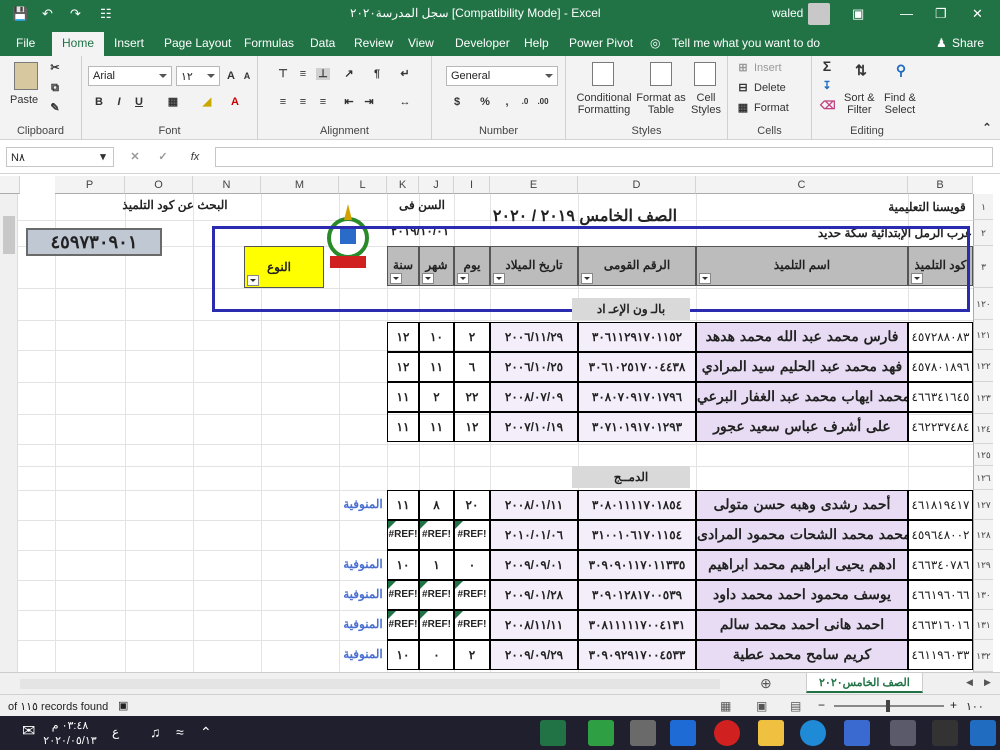  What do you see at coordinates (983, 625) in the screenshot?
I see `row-header: ١٣١` at bounding box center [983, 625].